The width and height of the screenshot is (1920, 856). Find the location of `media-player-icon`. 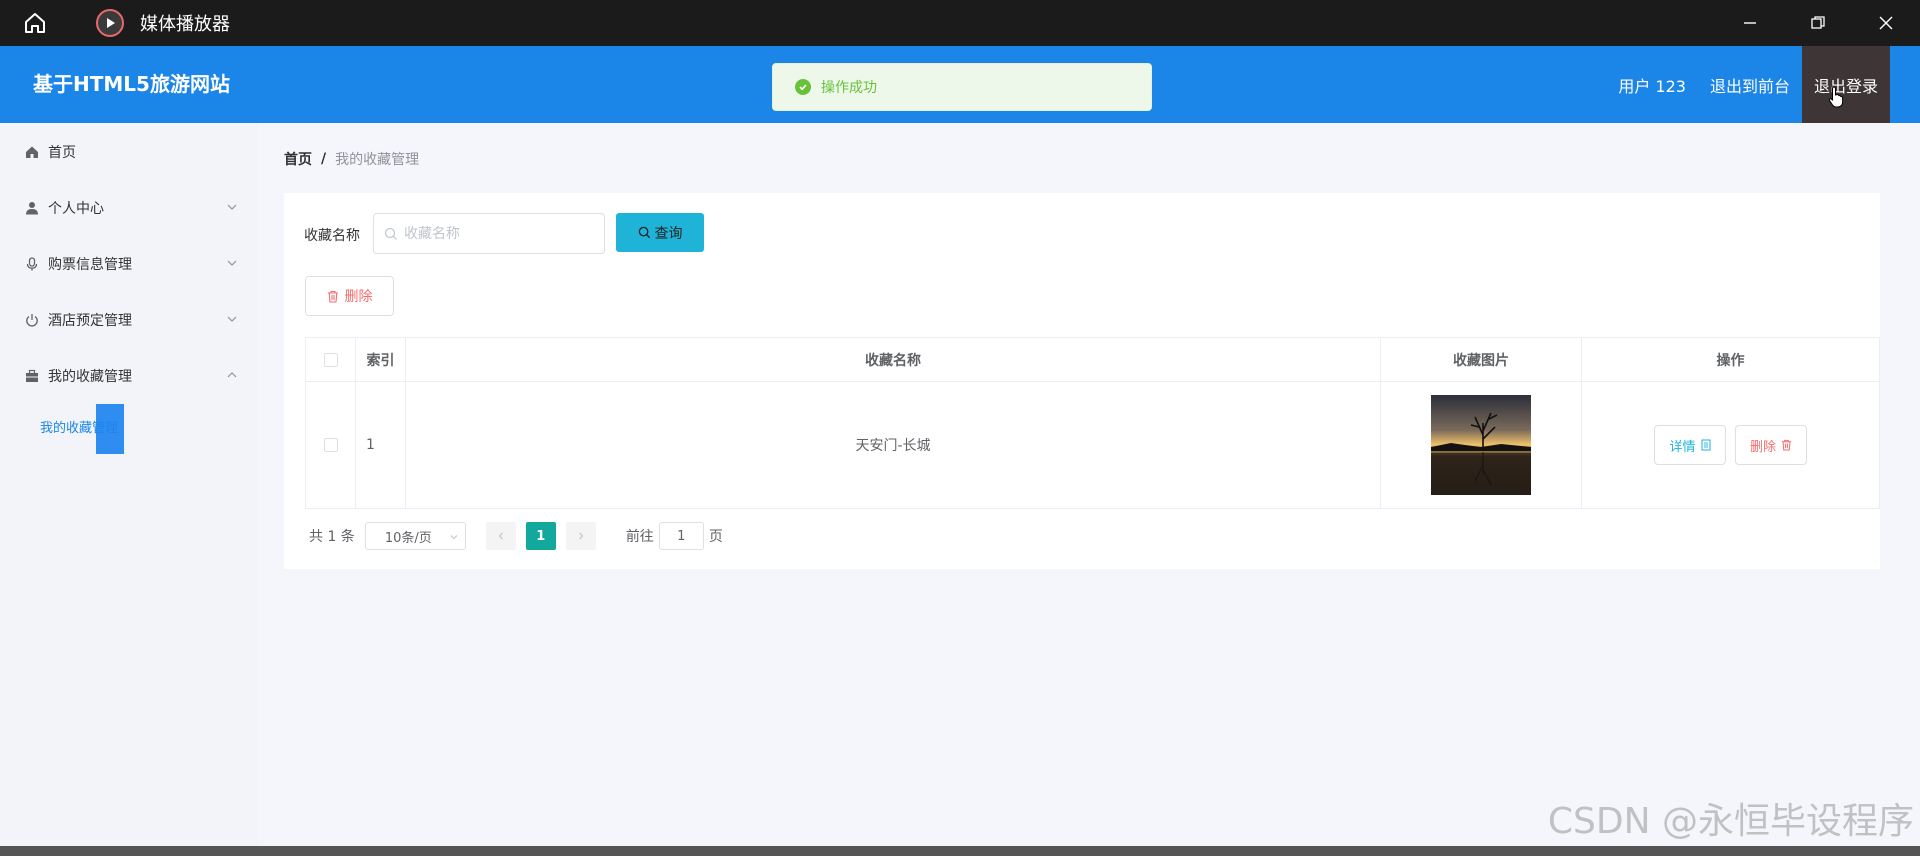

media-player-icon is located at coordinates (110, 23).